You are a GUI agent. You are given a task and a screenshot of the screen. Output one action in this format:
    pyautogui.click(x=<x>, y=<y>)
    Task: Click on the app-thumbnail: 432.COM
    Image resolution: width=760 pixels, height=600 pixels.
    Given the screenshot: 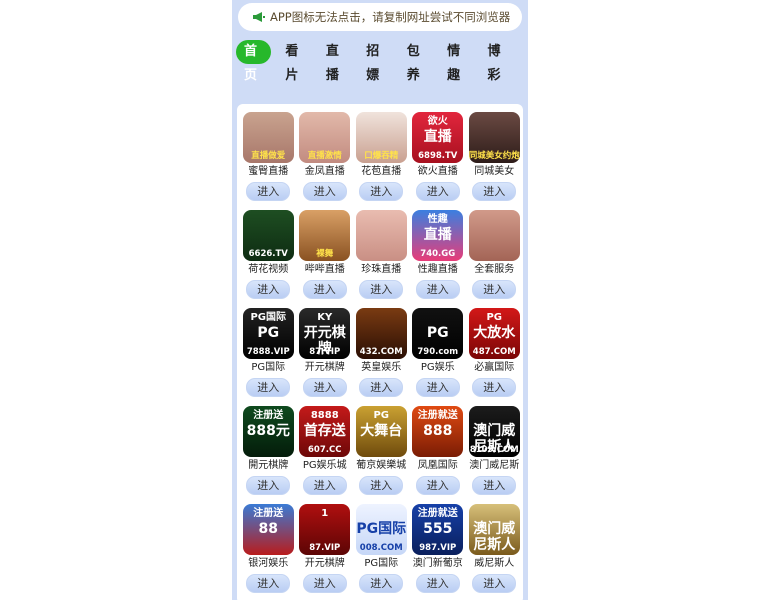 What is the action you would take?
    pyautogui.click(x=381, y=333)
    